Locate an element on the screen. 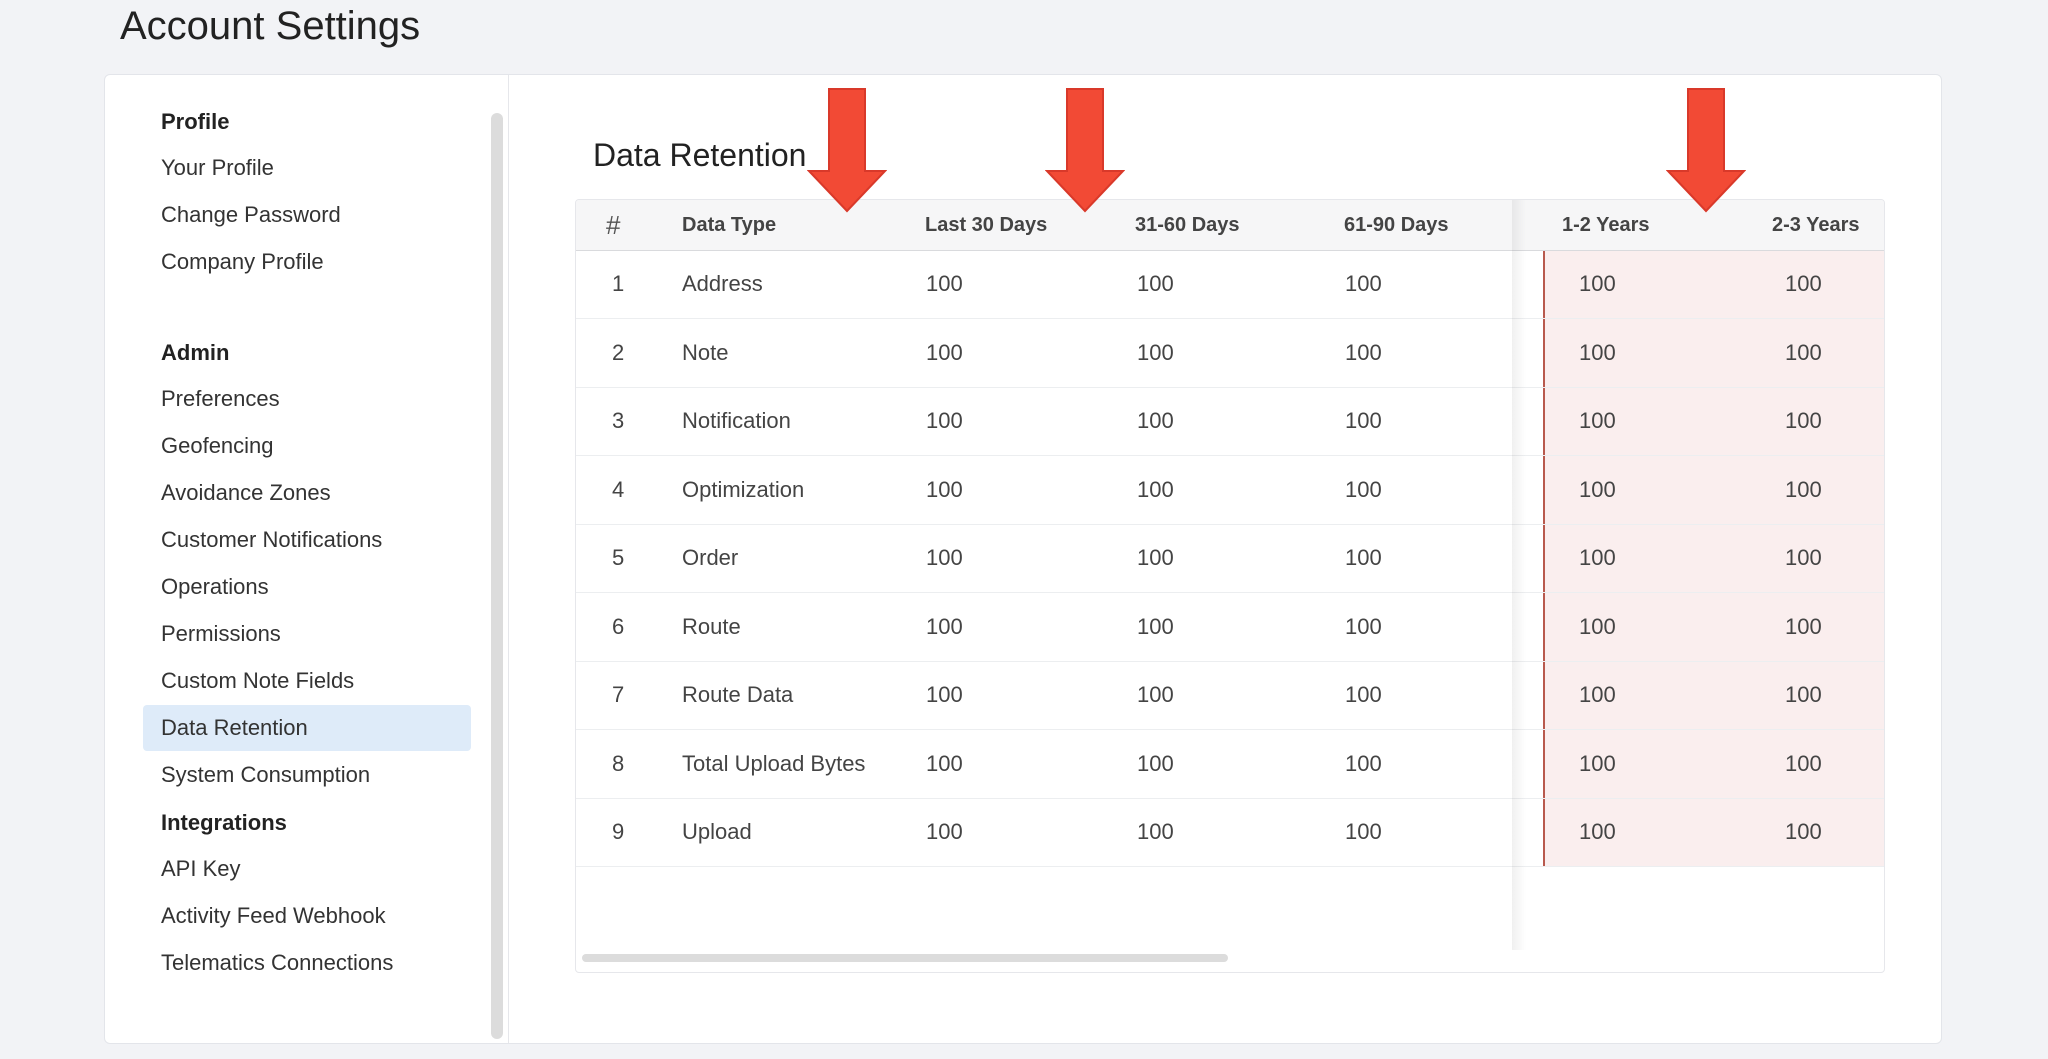 The width and height of the screenshot is (2048, 1059). sidebar-item-operations: Operations is located at coordinates (295, 587).